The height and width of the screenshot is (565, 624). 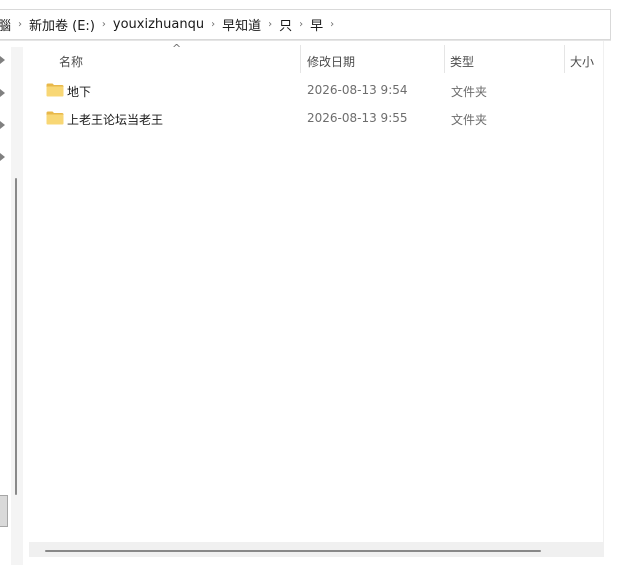 I want to click on file-date-modified: 2026-08-13 9:55, so click(x=357, y=118).